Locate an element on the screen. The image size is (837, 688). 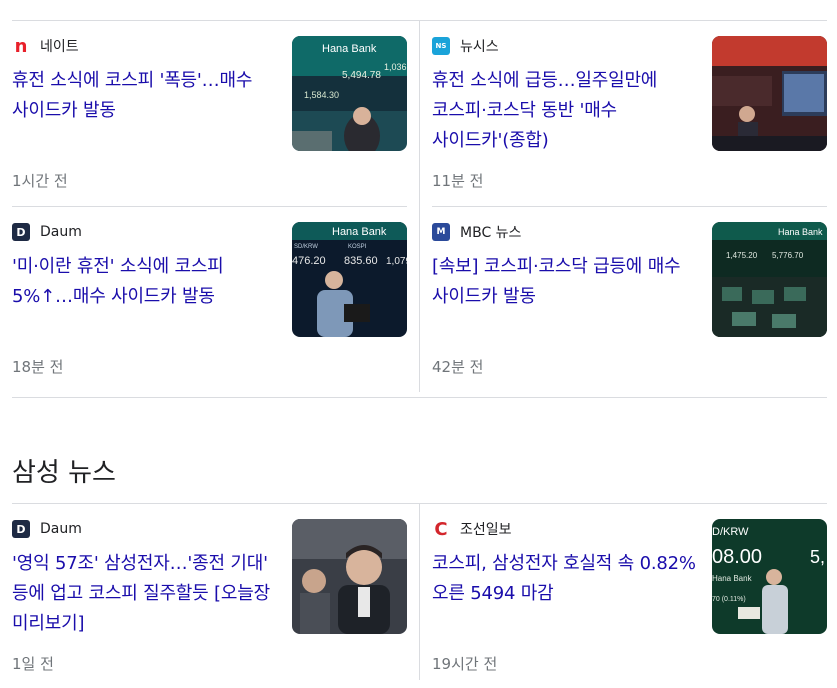
source-name: MBC 뉴스 is located at coordinates (491, 233).